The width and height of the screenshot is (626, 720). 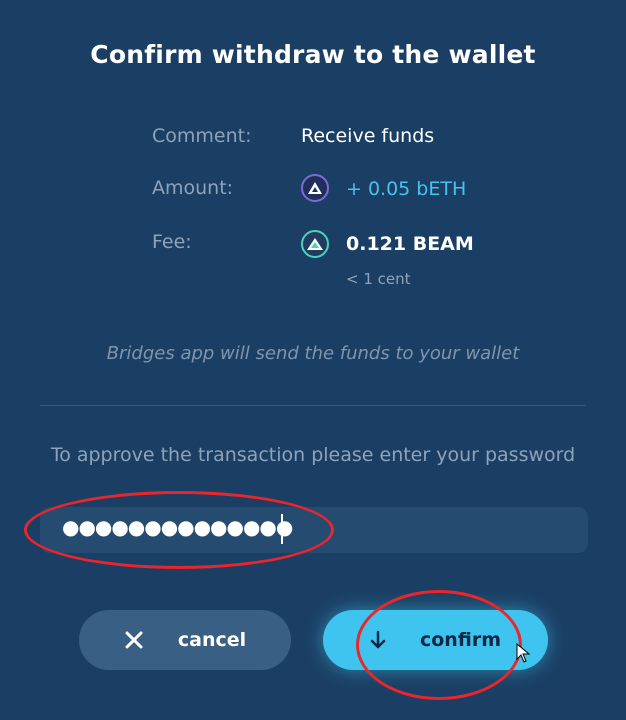 I want to click on close-icon, so click(x=134, y=640).